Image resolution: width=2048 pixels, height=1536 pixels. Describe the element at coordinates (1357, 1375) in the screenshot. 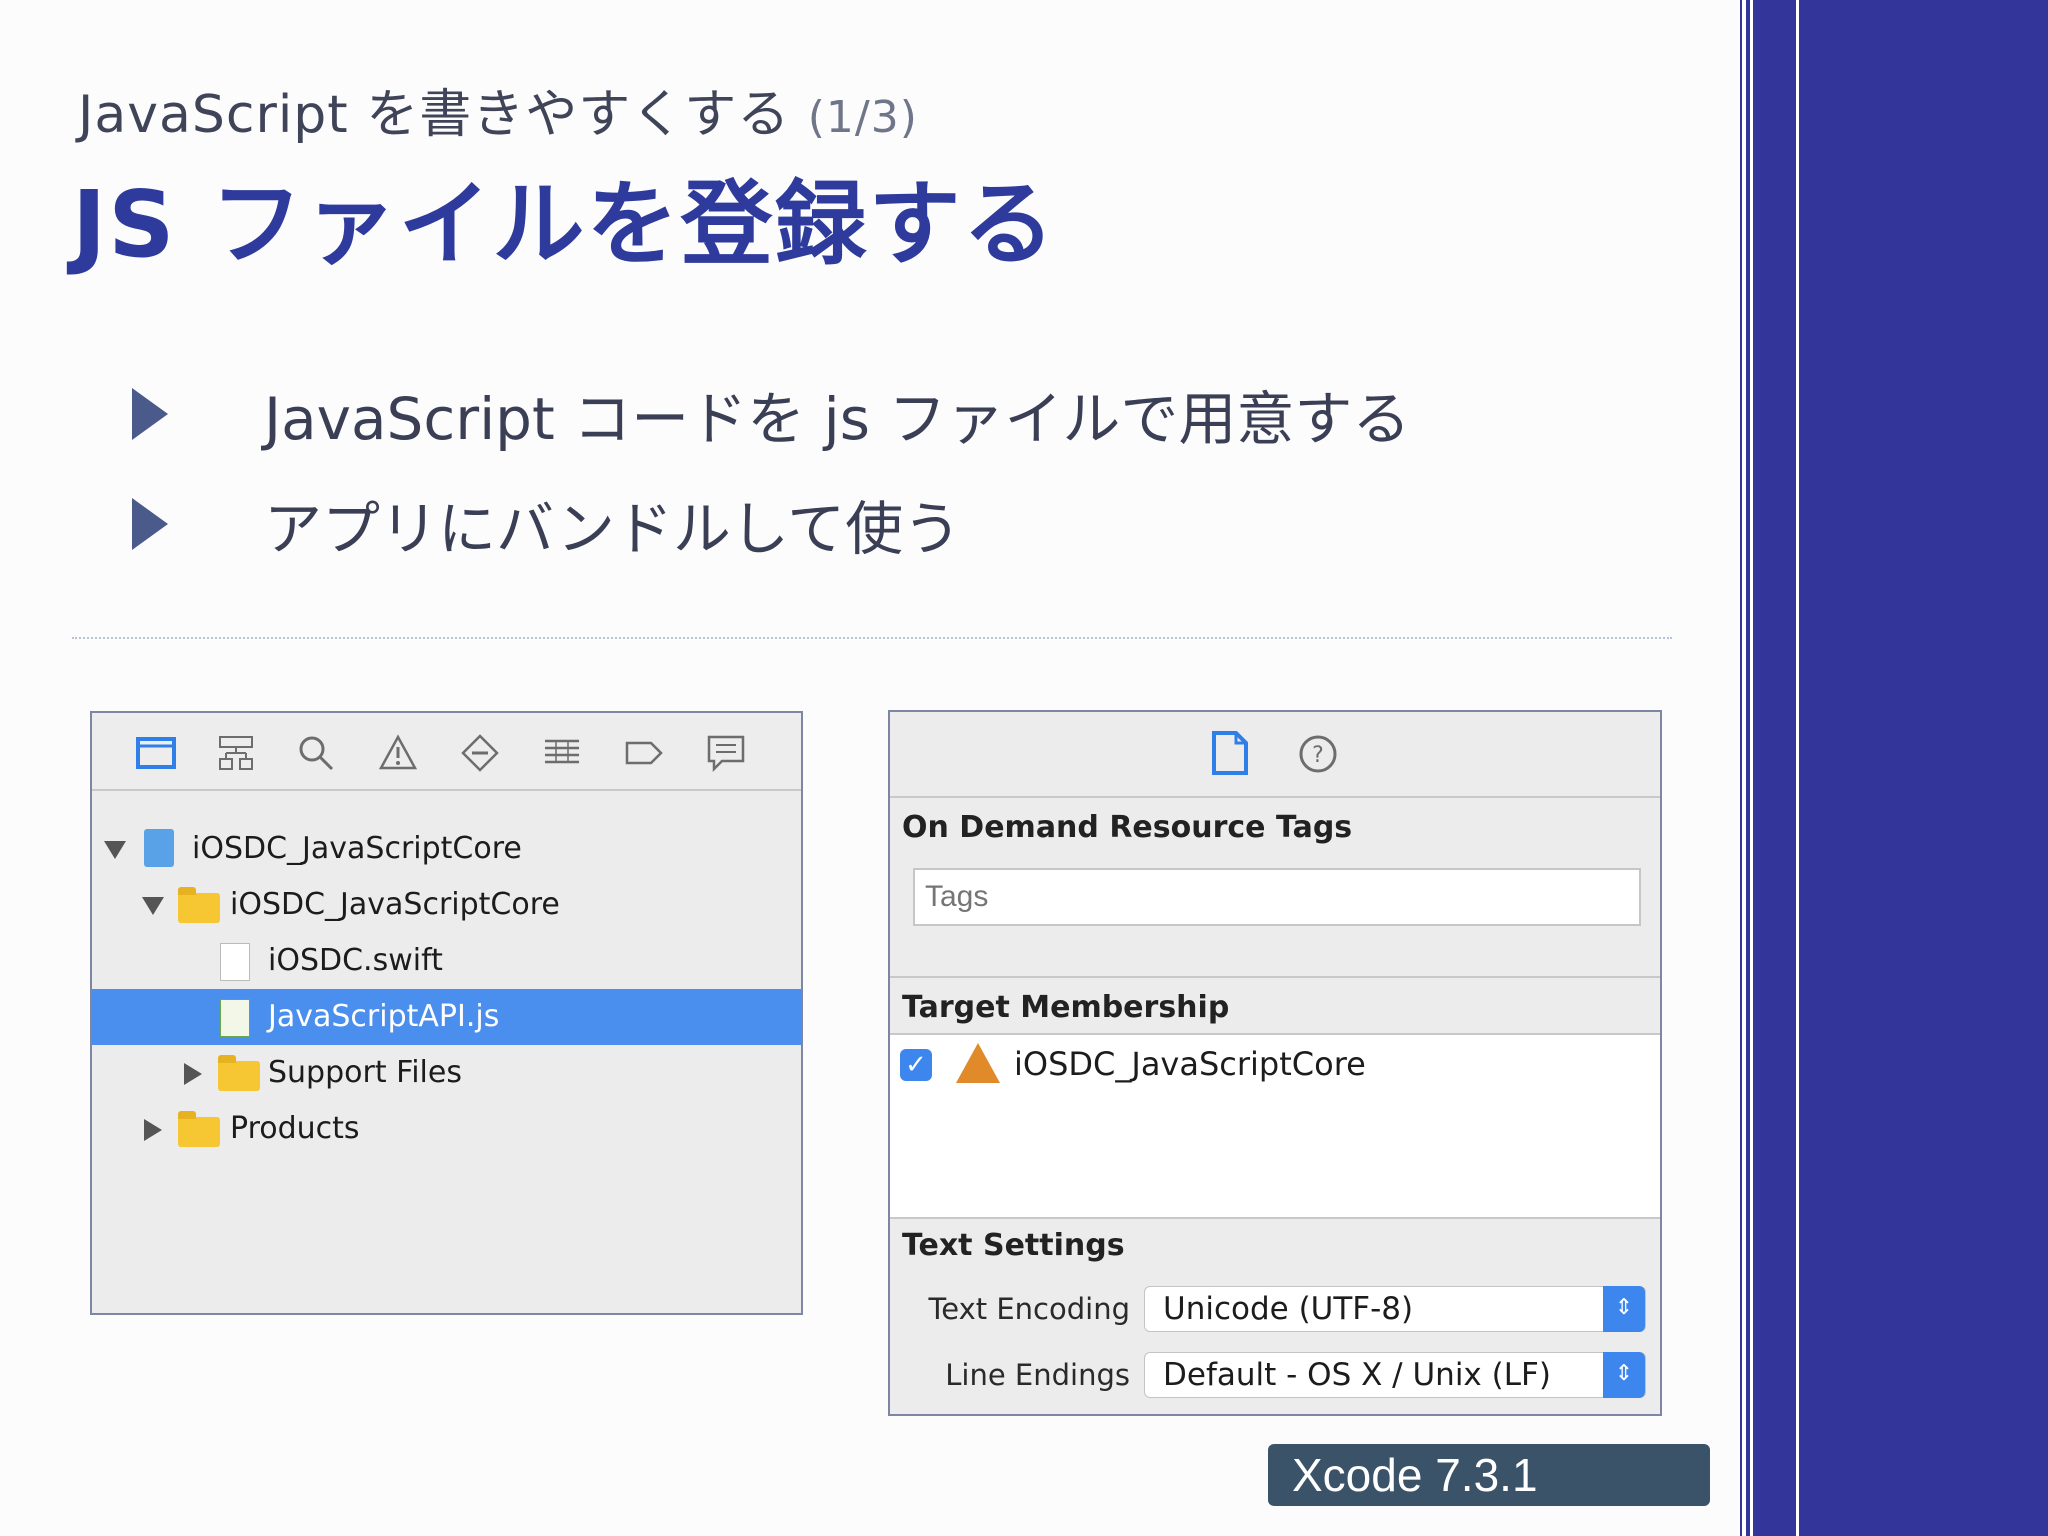

I see `line-endings-value: Default - OS X / Unix (LF)` at that location.